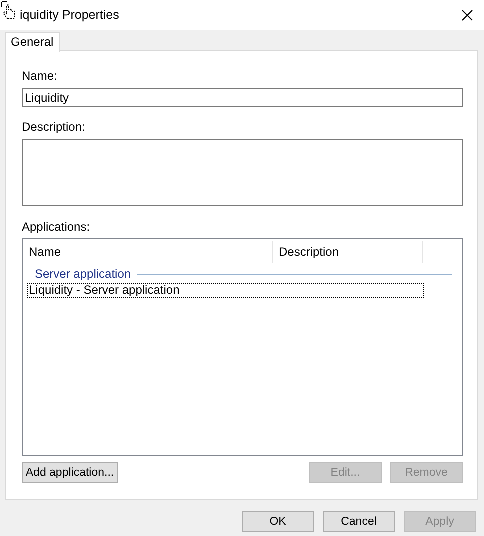 Image resolution: width=484 pixels, height=536 pixels. Describe the element at coordinates (225, 290) in the screenshot. I see `list-row: Liquidity - Server application` at that location.